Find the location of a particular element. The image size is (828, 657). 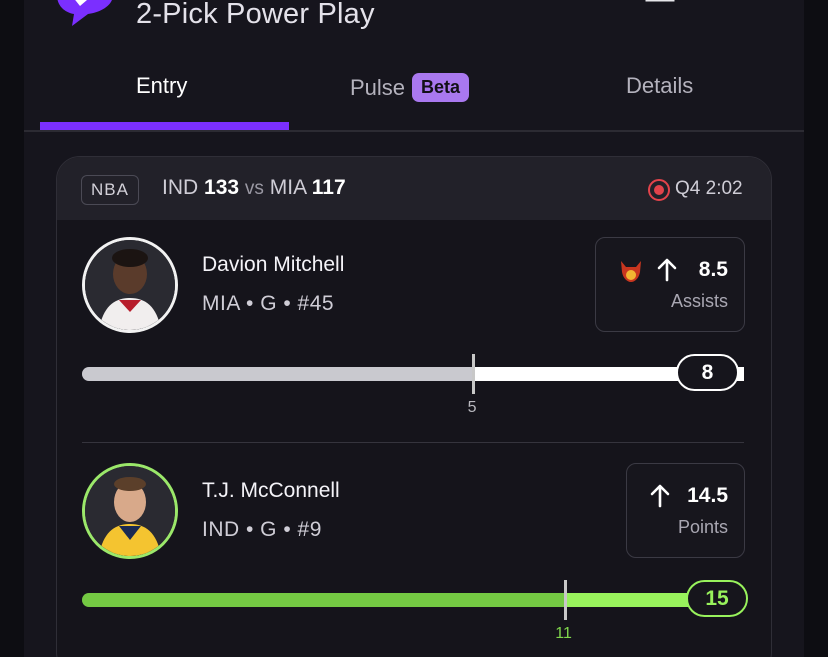

away-team: MIA is located at coordinates (287, 187).